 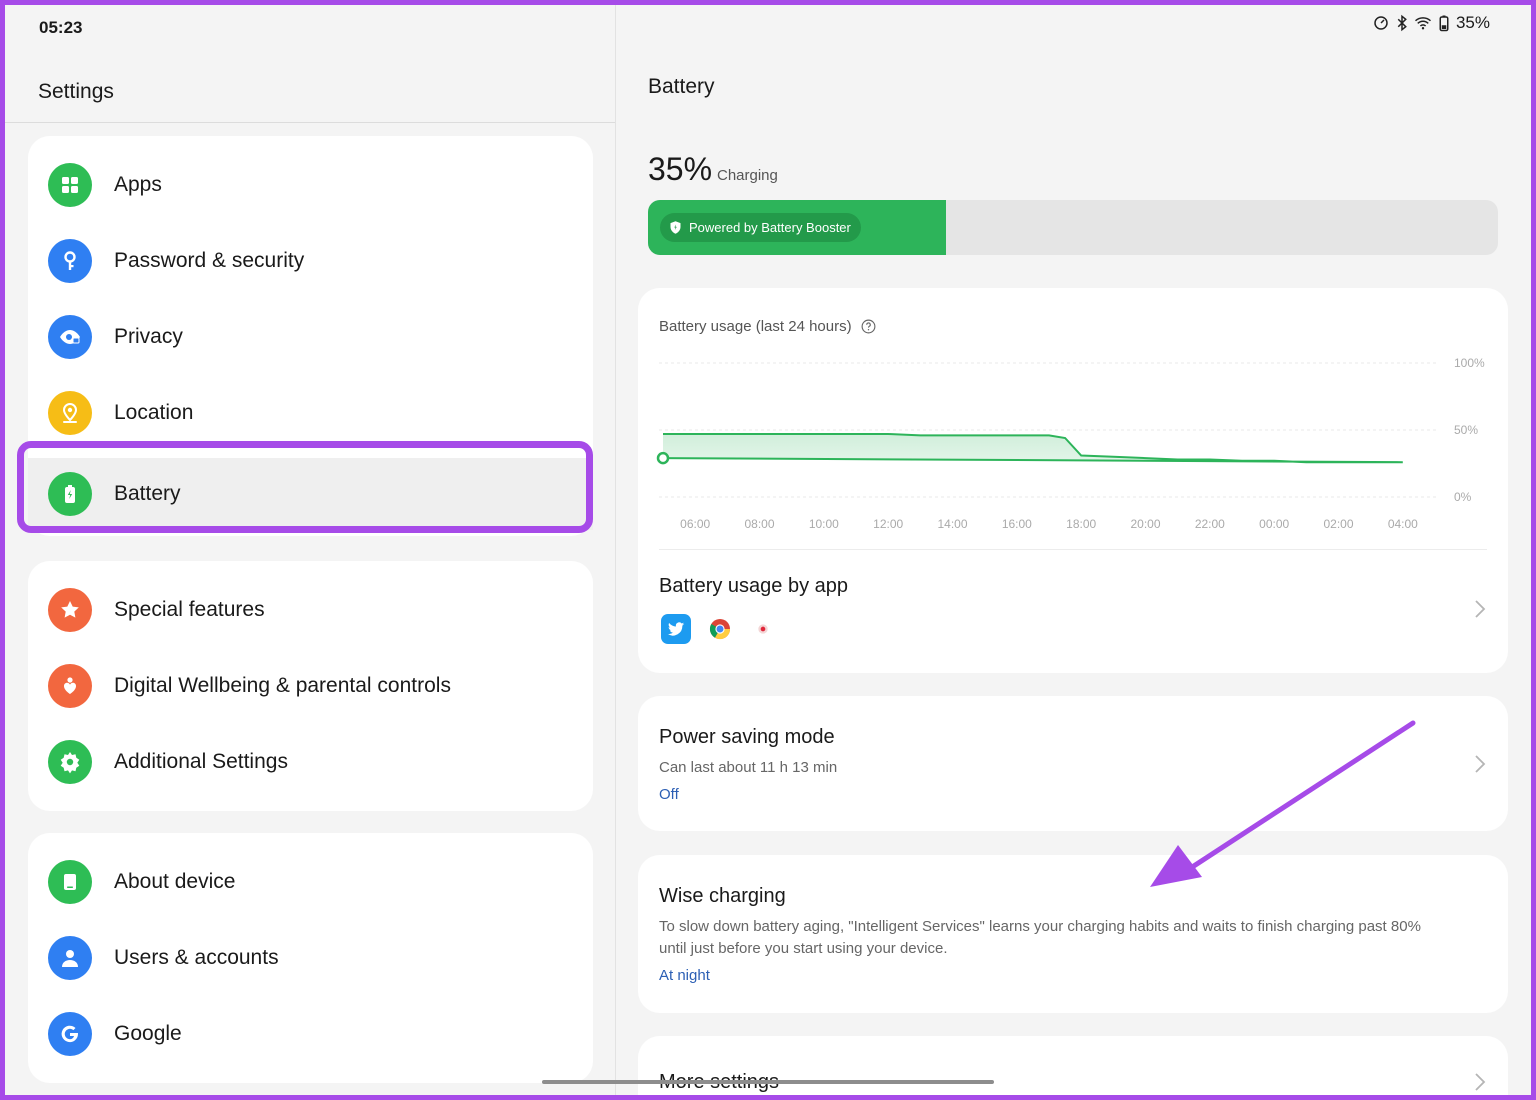 I want to click on status-time: 05:23, so click(x=61, y=27).